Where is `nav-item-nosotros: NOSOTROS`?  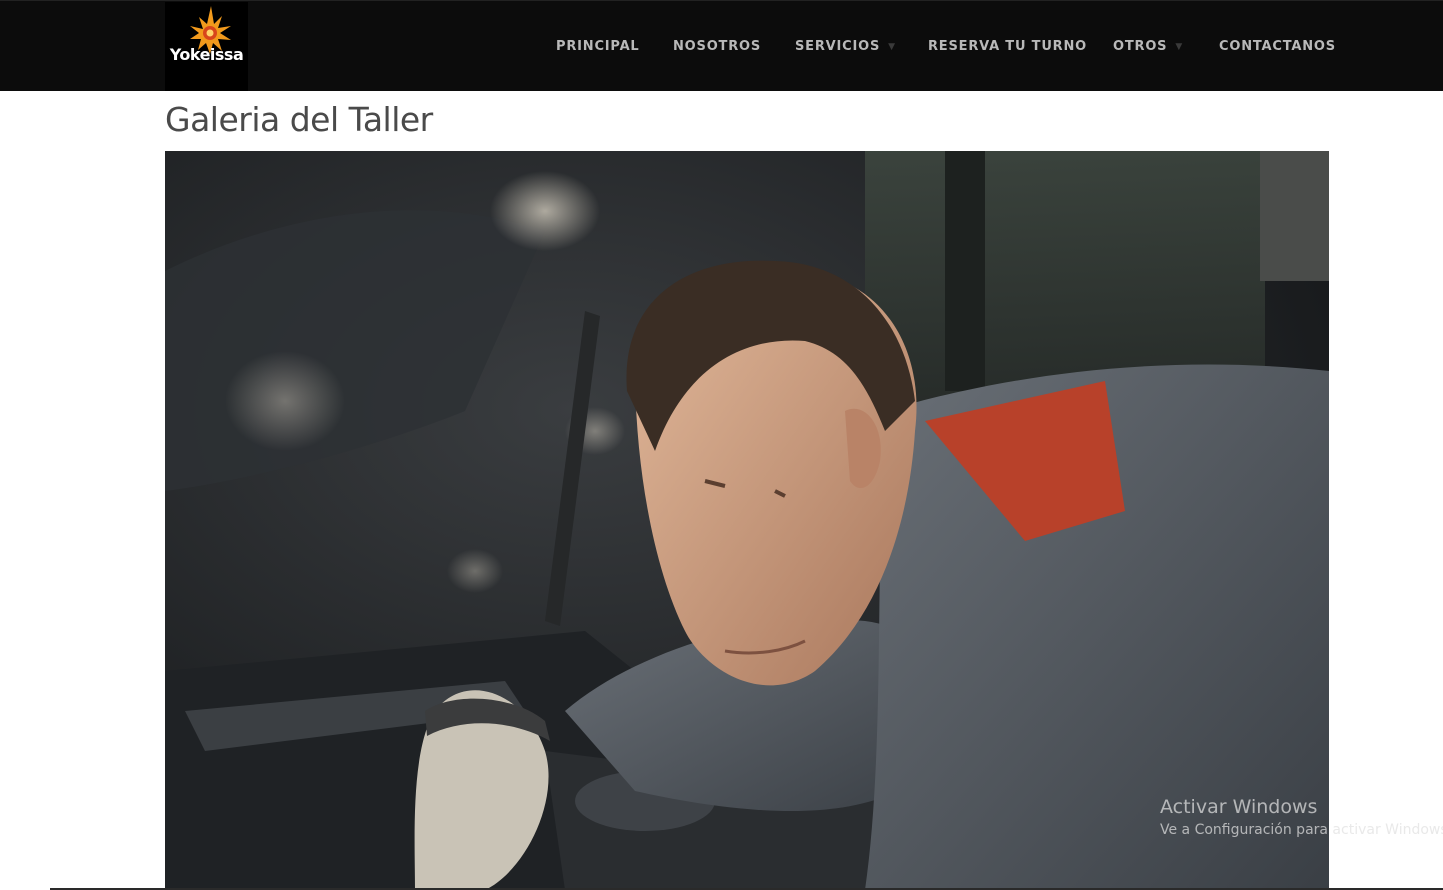
nav-item-nosotros: NOSOTROS is located at coordinates (717, 48).